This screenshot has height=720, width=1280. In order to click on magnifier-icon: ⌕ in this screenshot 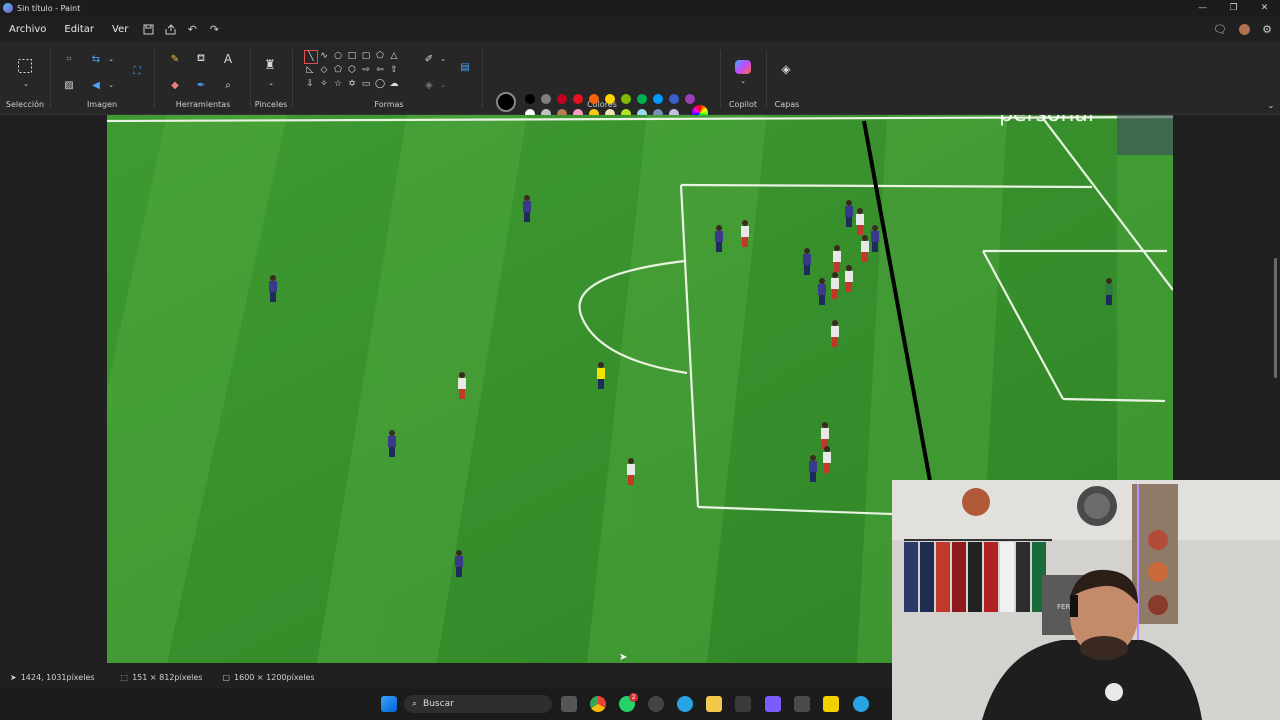, I will do `click(228, 85)`.